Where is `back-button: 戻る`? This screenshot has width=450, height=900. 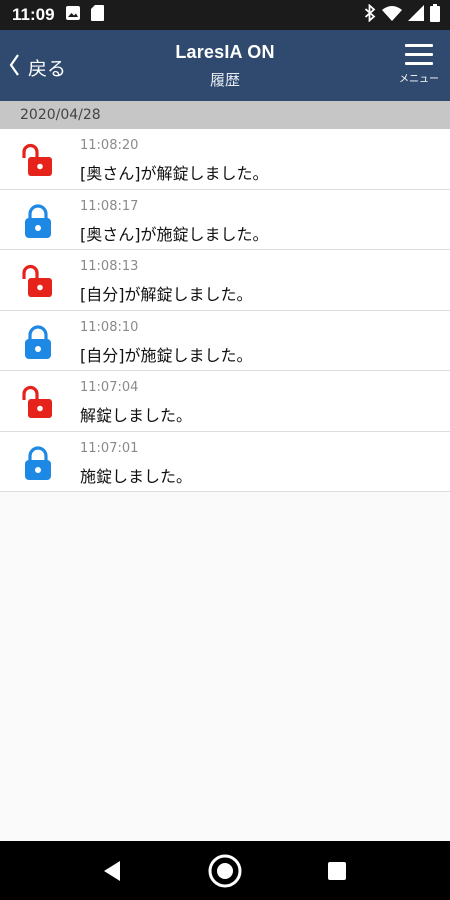 back-button: 戻る is located at coordinates (37, 67).